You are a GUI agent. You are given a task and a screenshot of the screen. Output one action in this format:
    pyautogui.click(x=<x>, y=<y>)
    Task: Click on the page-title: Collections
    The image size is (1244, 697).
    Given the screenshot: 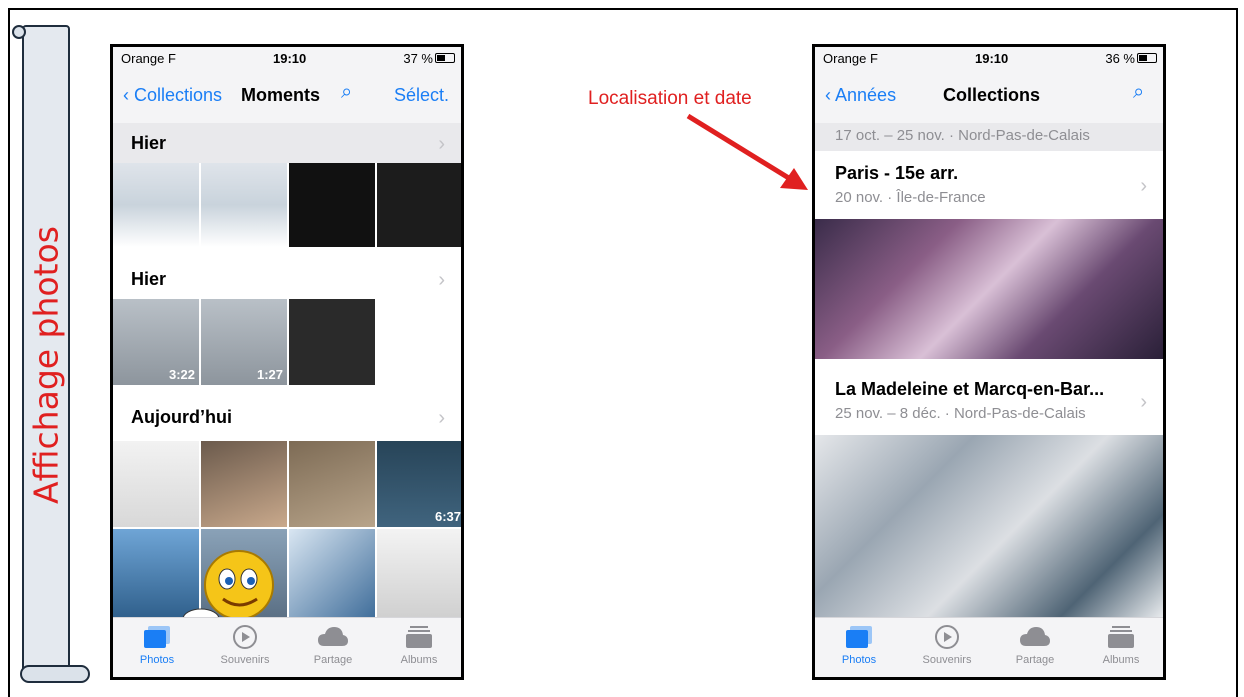 What is the action you would take?
    pyautogui.click(x=992, y=95)
    